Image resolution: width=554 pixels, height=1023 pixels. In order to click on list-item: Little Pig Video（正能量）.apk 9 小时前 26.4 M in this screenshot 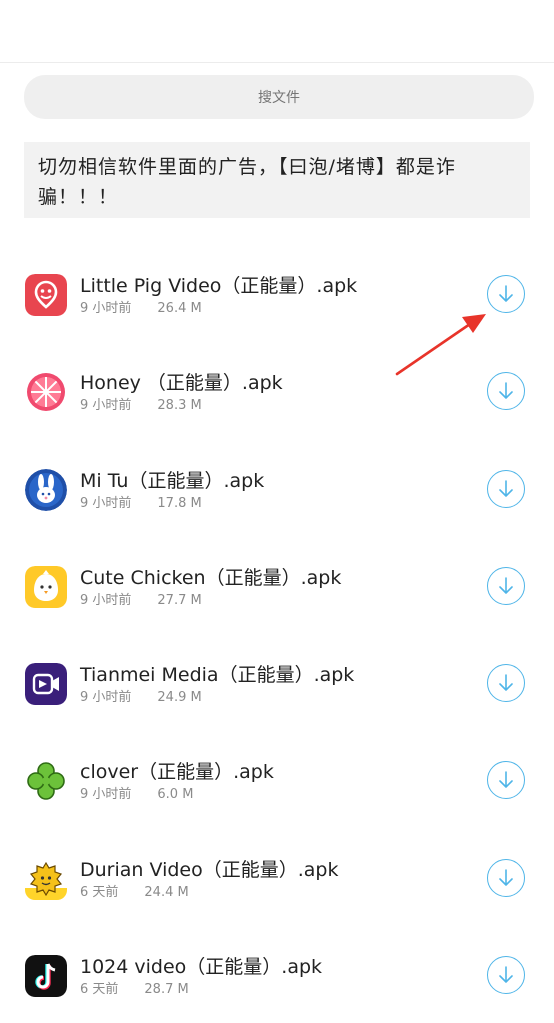, I will do `click(277, 293)`.